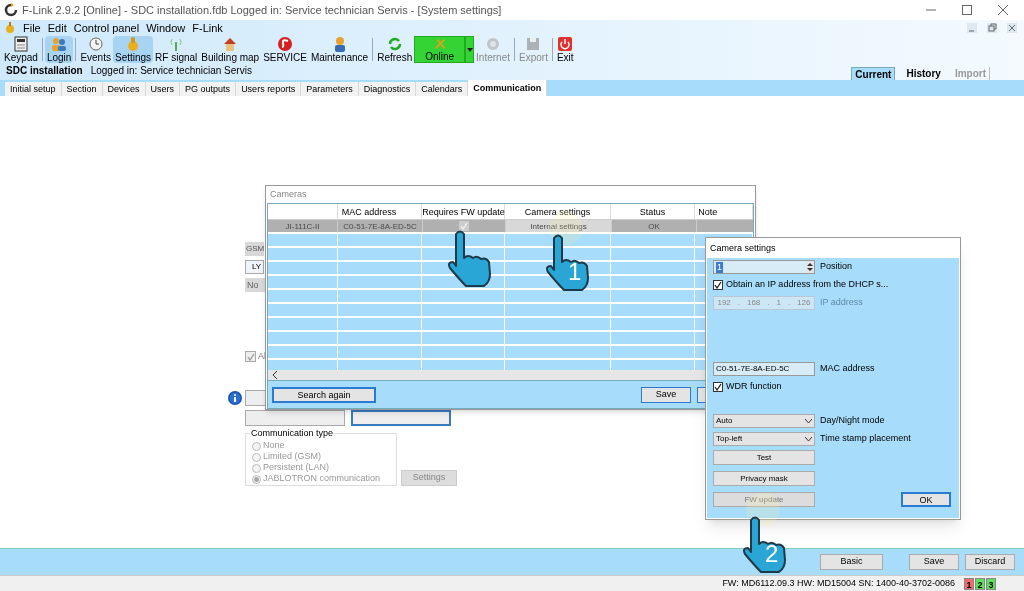 Image resolution: width=1024 pixels, height=591 pixels. Describe the element at coordinates (440, 49) in the screenshot. I see `toolbar-button: Online` at that location.